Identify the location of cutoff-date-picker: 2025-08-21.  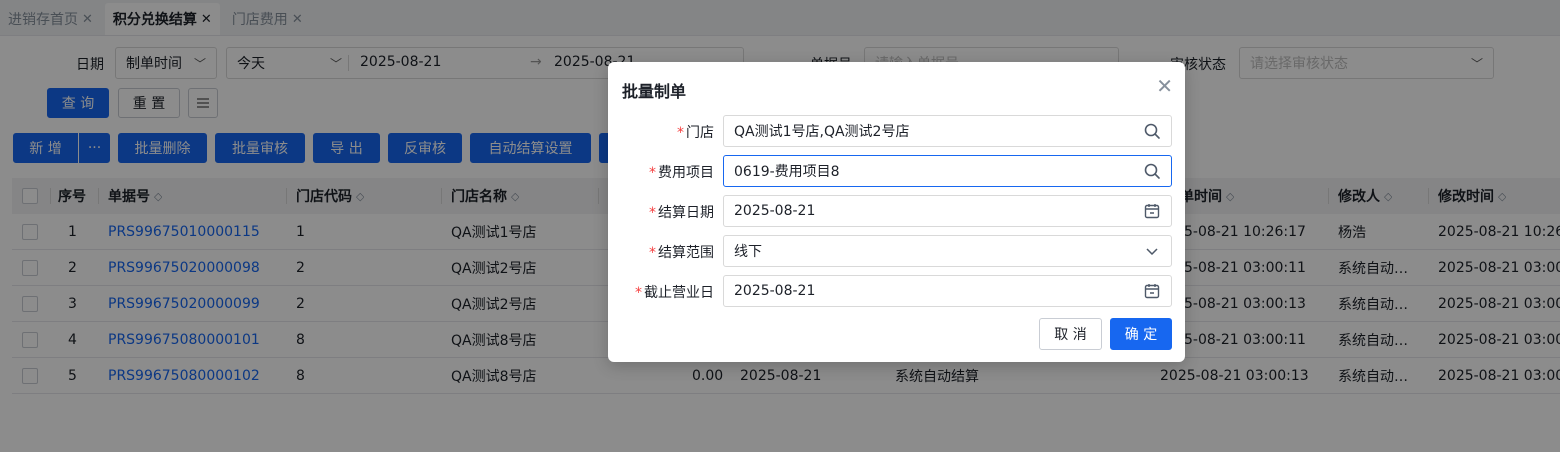
(947, 291).